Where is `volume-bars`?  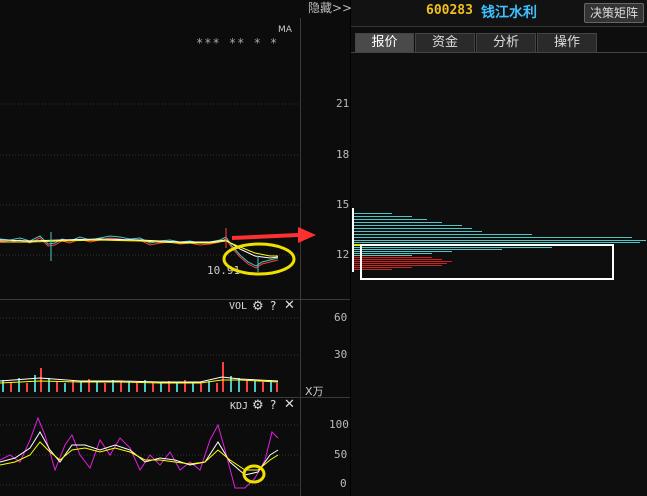
volume-bars is located at coordinates (139, 377).